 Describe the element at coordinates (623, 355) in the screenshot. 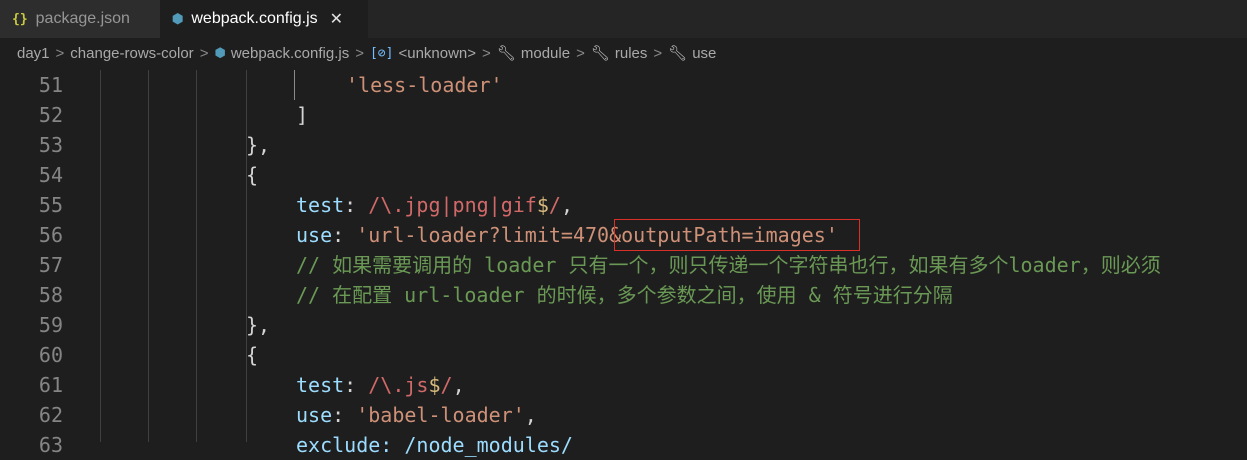

I see `code-line: 60 {` at that location.